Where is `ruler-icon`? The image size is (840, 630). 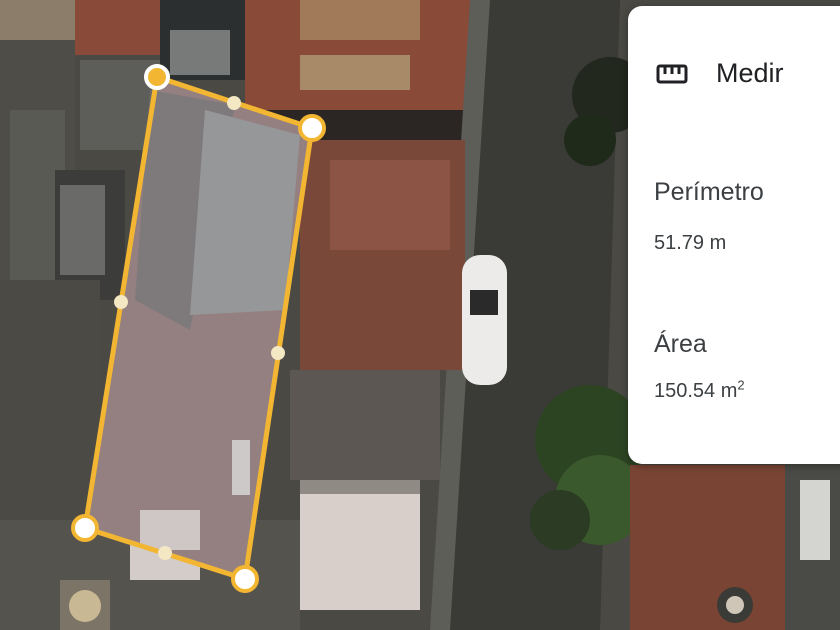 ruler-icon is located at coordinates (672, 73).